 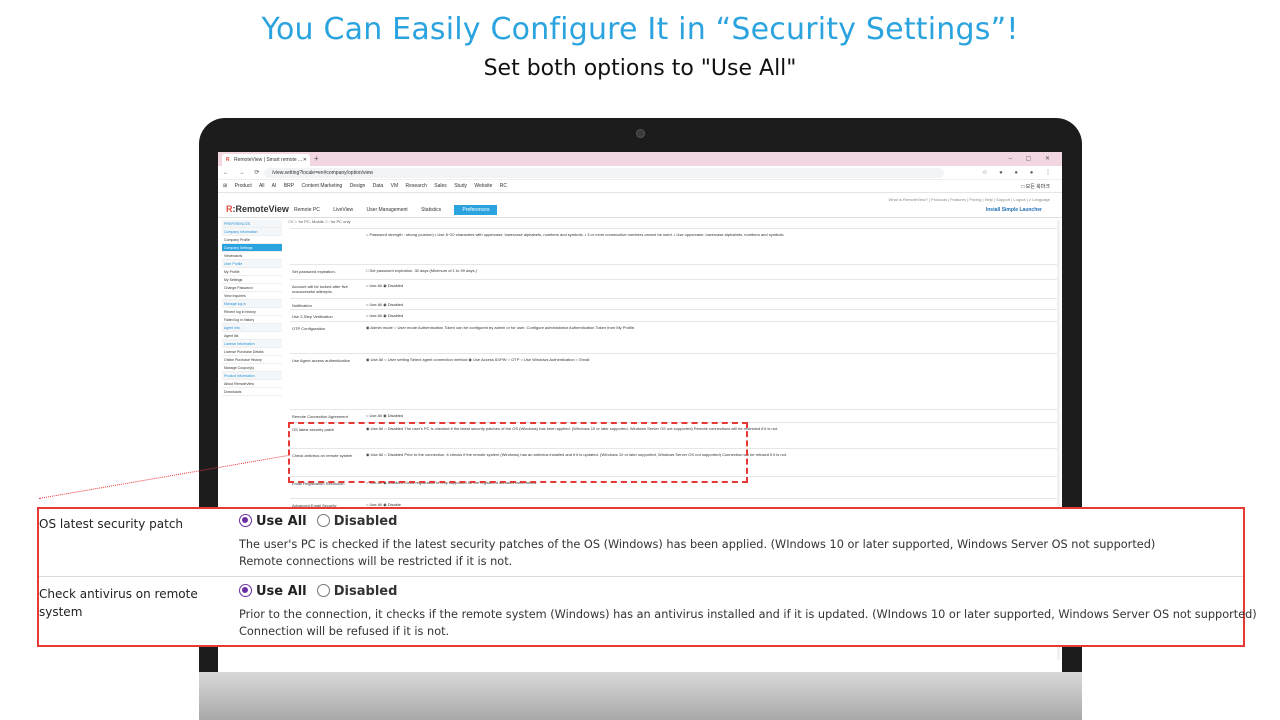 I want to click on bookmark-item: All, so click(x=262, y=186).